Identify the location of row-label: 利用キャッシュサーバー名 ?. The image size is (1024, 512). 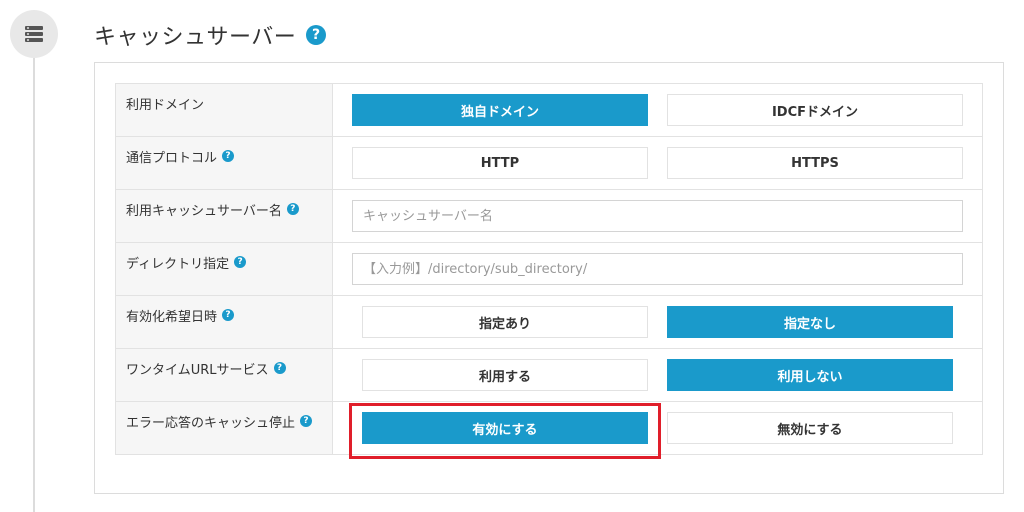
(224, 216).